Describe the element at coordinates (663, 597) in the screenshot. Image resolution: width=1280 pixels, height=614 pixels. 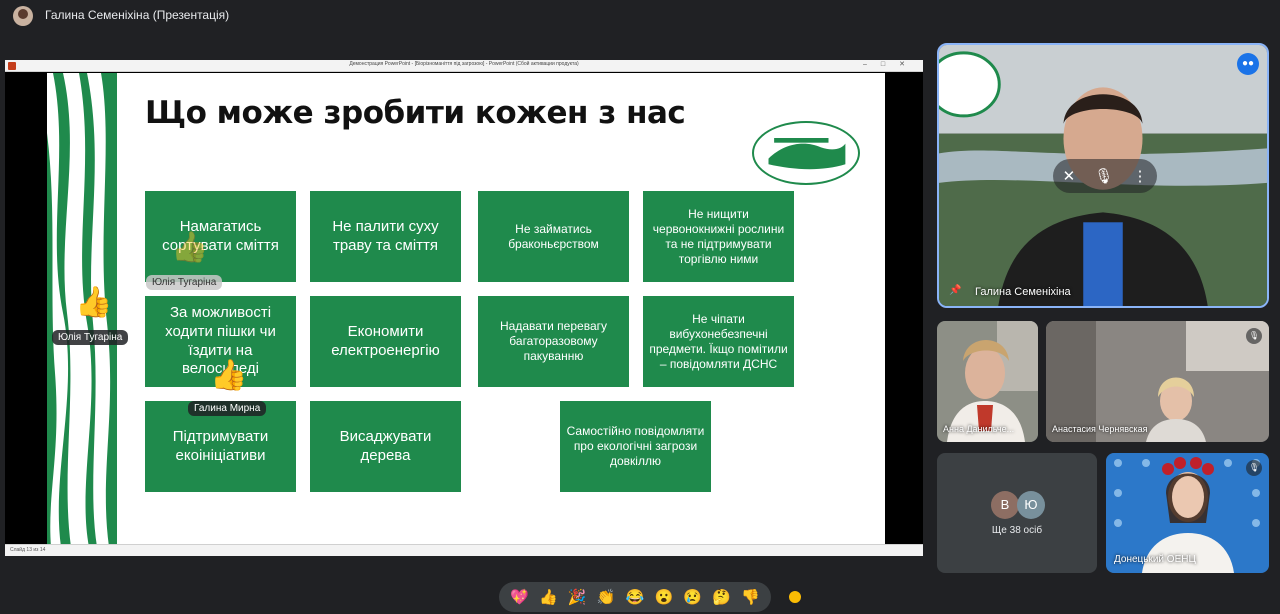
I see `surprised-reaction-button: 😮` at that location.